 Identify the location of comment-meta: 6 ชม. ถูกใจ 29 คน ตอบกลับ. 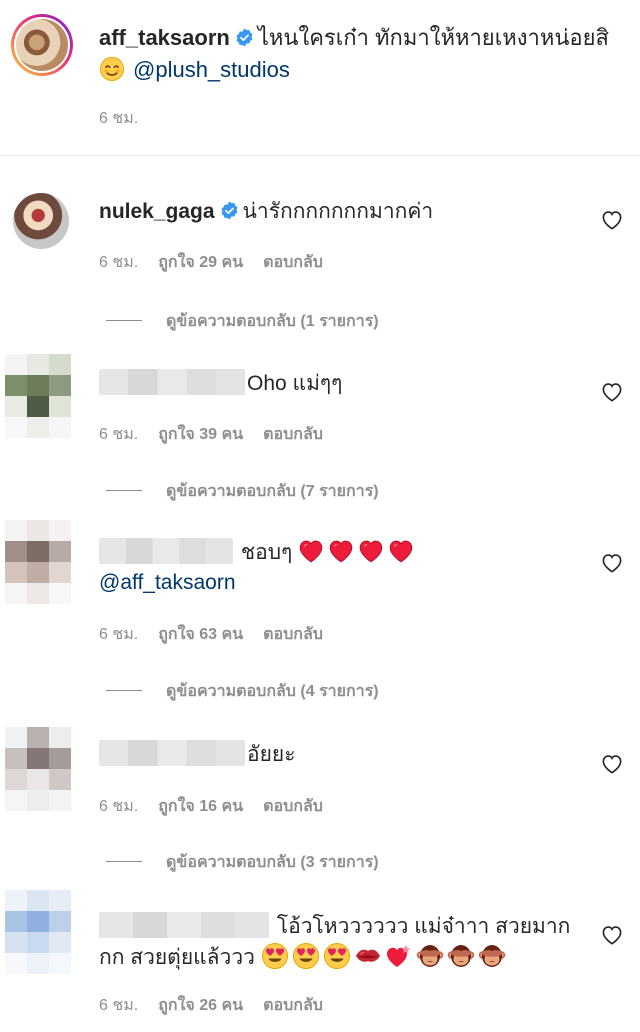
(221, 262).